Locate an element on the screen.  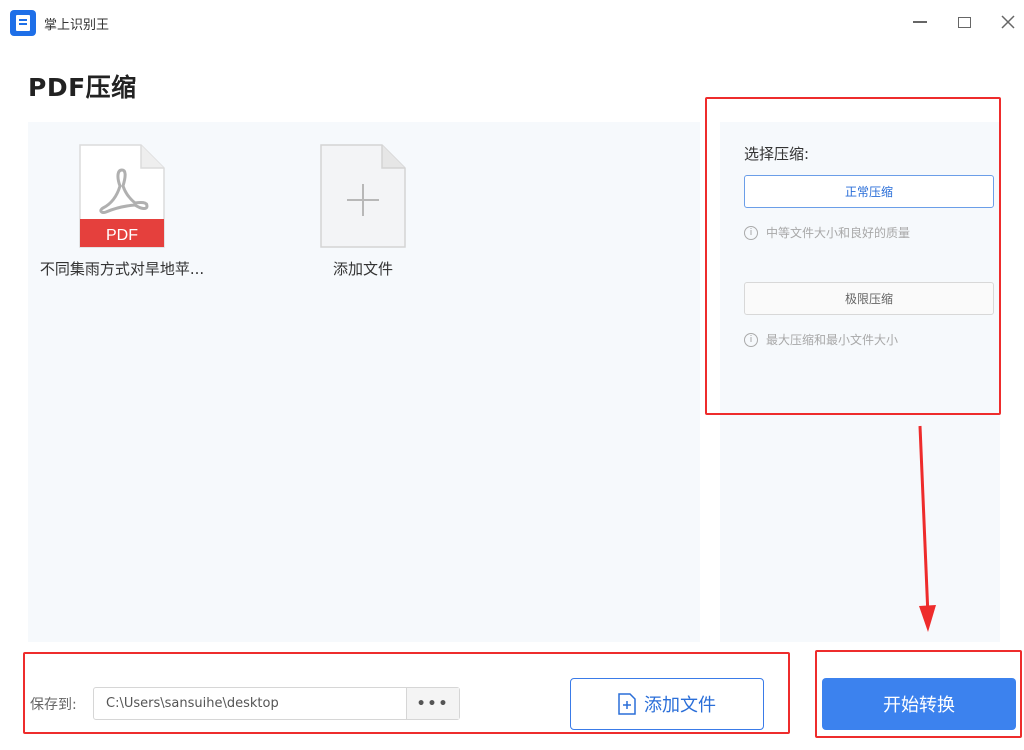
add-file-label: 添加文件 is located at coordinates (362, 269).